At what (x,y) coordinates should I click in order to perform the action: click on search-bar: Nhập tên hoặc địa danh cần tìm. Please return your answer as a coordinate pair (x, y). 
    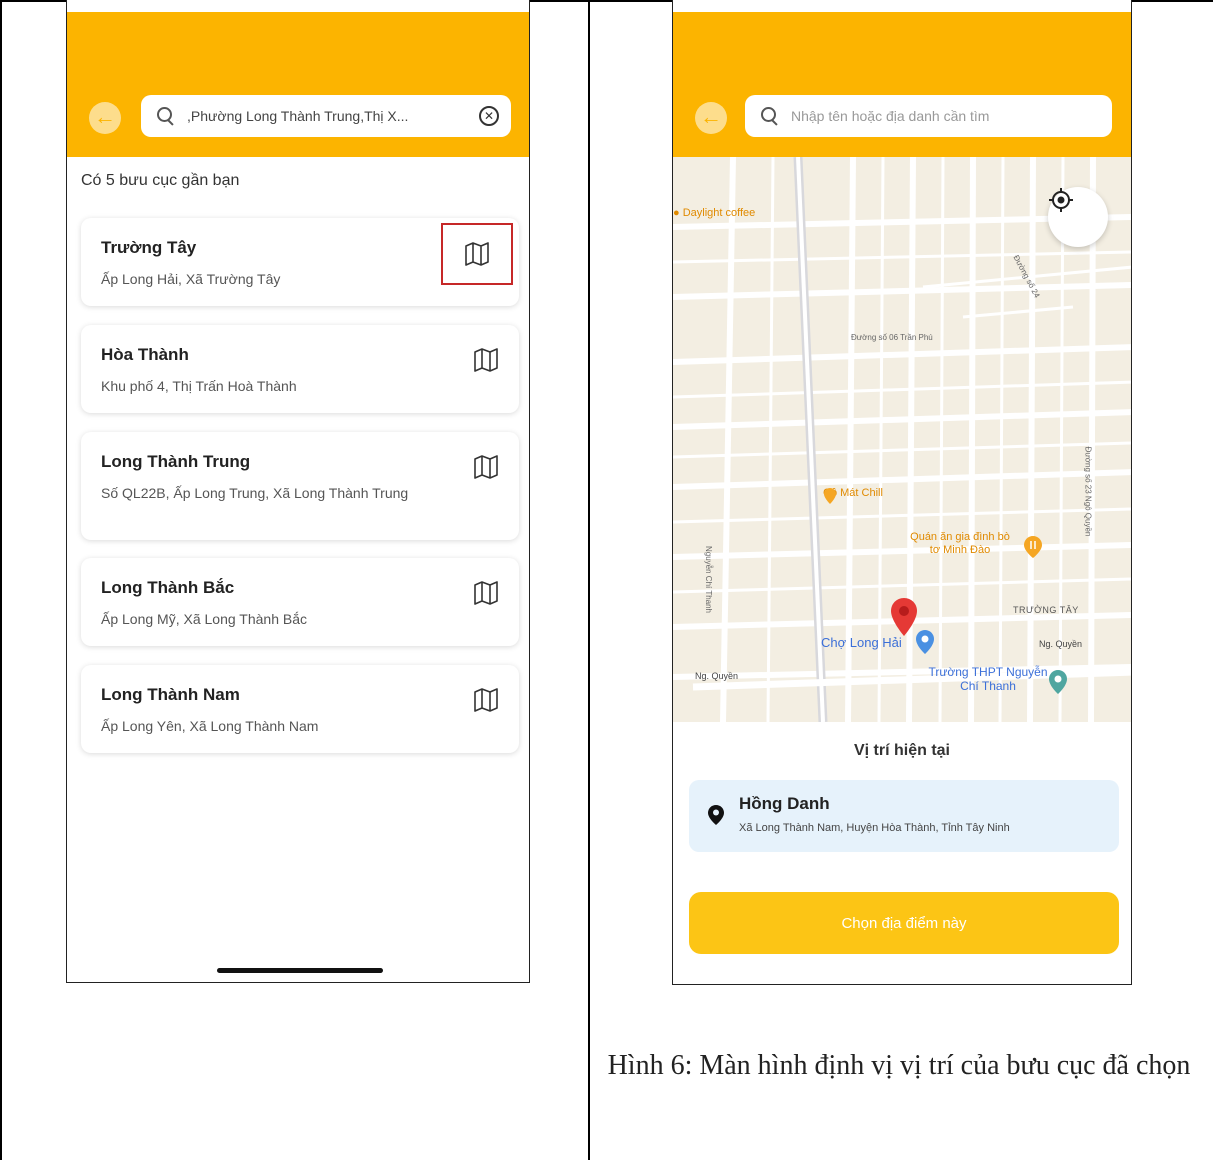
    Looking at the image, I should click on (928, 116).